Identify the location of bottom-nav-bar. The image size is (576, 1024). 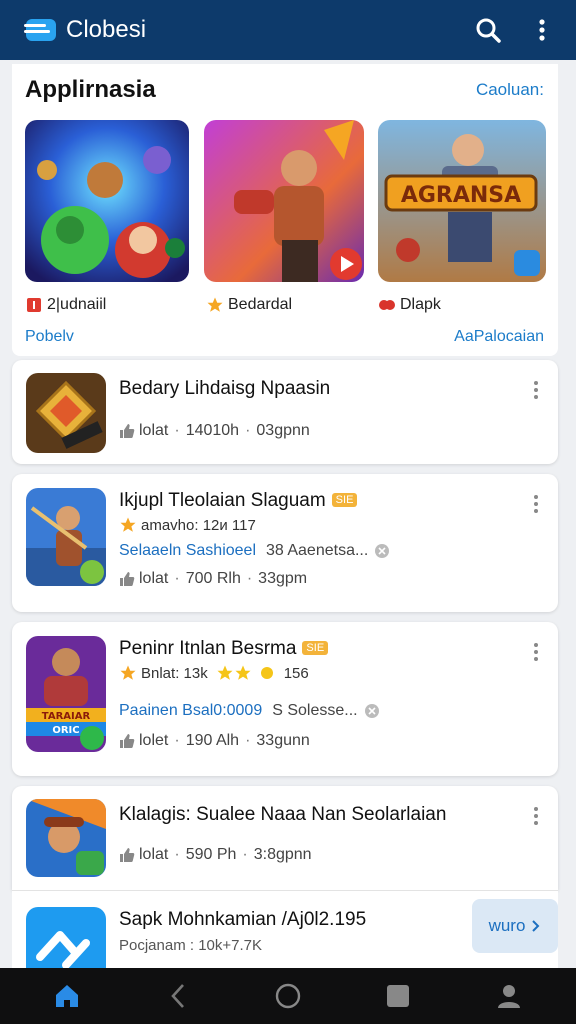
(288, 996).